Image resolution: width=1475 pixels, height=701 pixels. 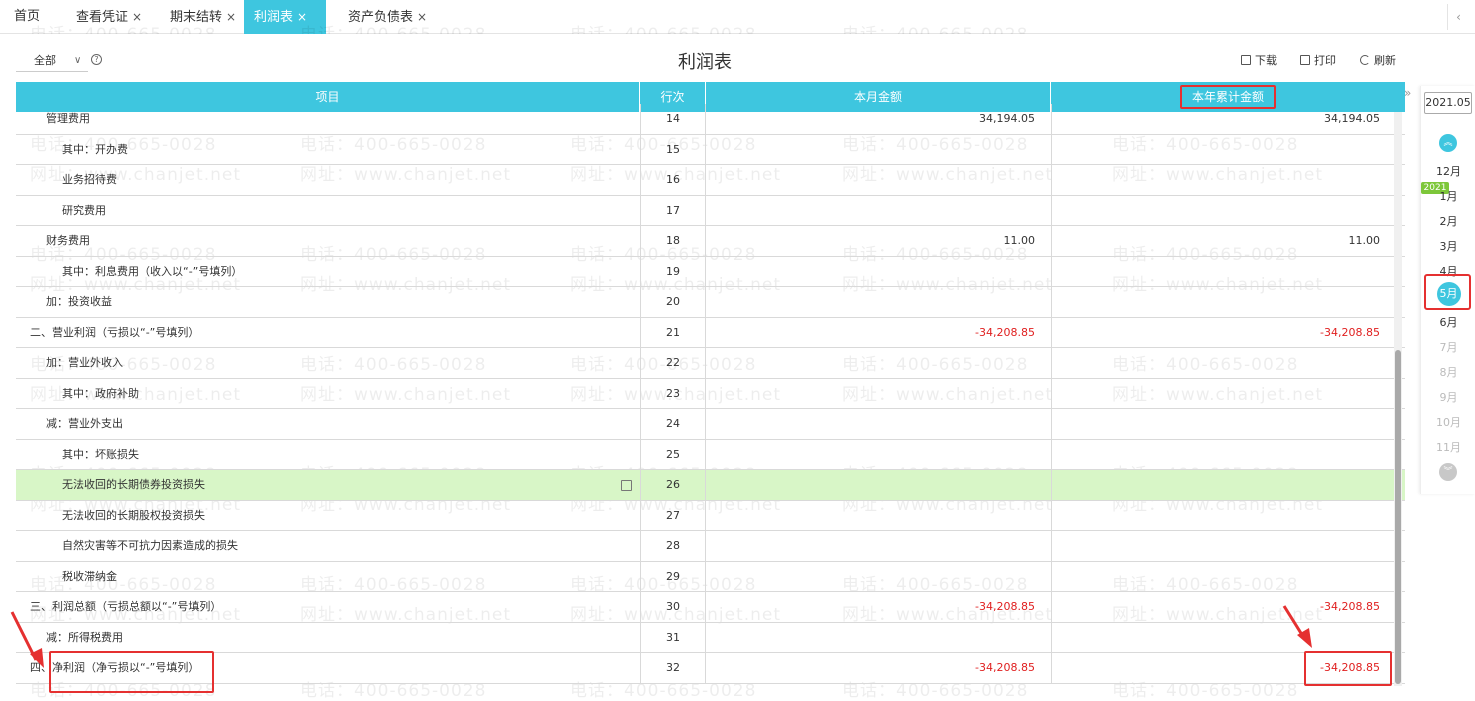 What do you see at coordinates (626, 485) in the screenshot?
I see `edit-icon` at bounding box center [626, 485].